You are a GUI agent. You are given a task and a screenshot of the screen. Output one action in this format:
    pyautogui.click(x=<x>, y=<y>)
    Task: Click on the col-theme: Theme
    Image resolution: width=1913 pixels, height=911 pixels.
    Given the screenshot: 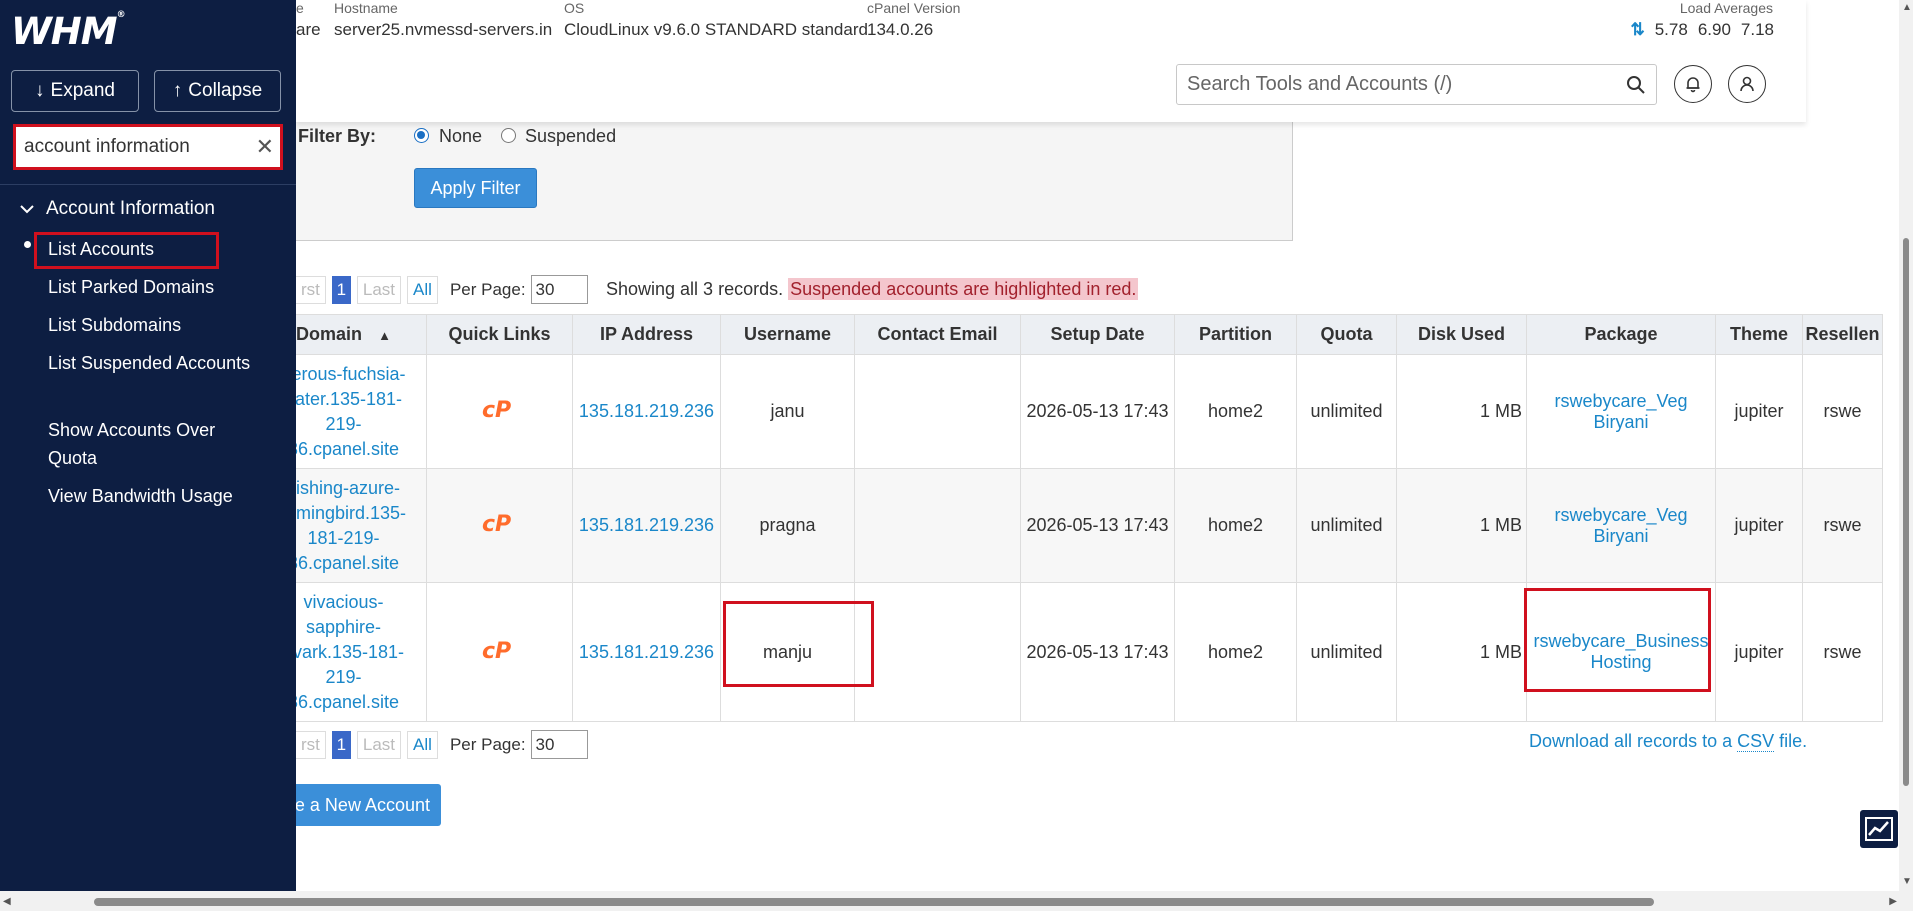 What is the action you would take?
    pyautogui.click(x=1759, y=334)
    